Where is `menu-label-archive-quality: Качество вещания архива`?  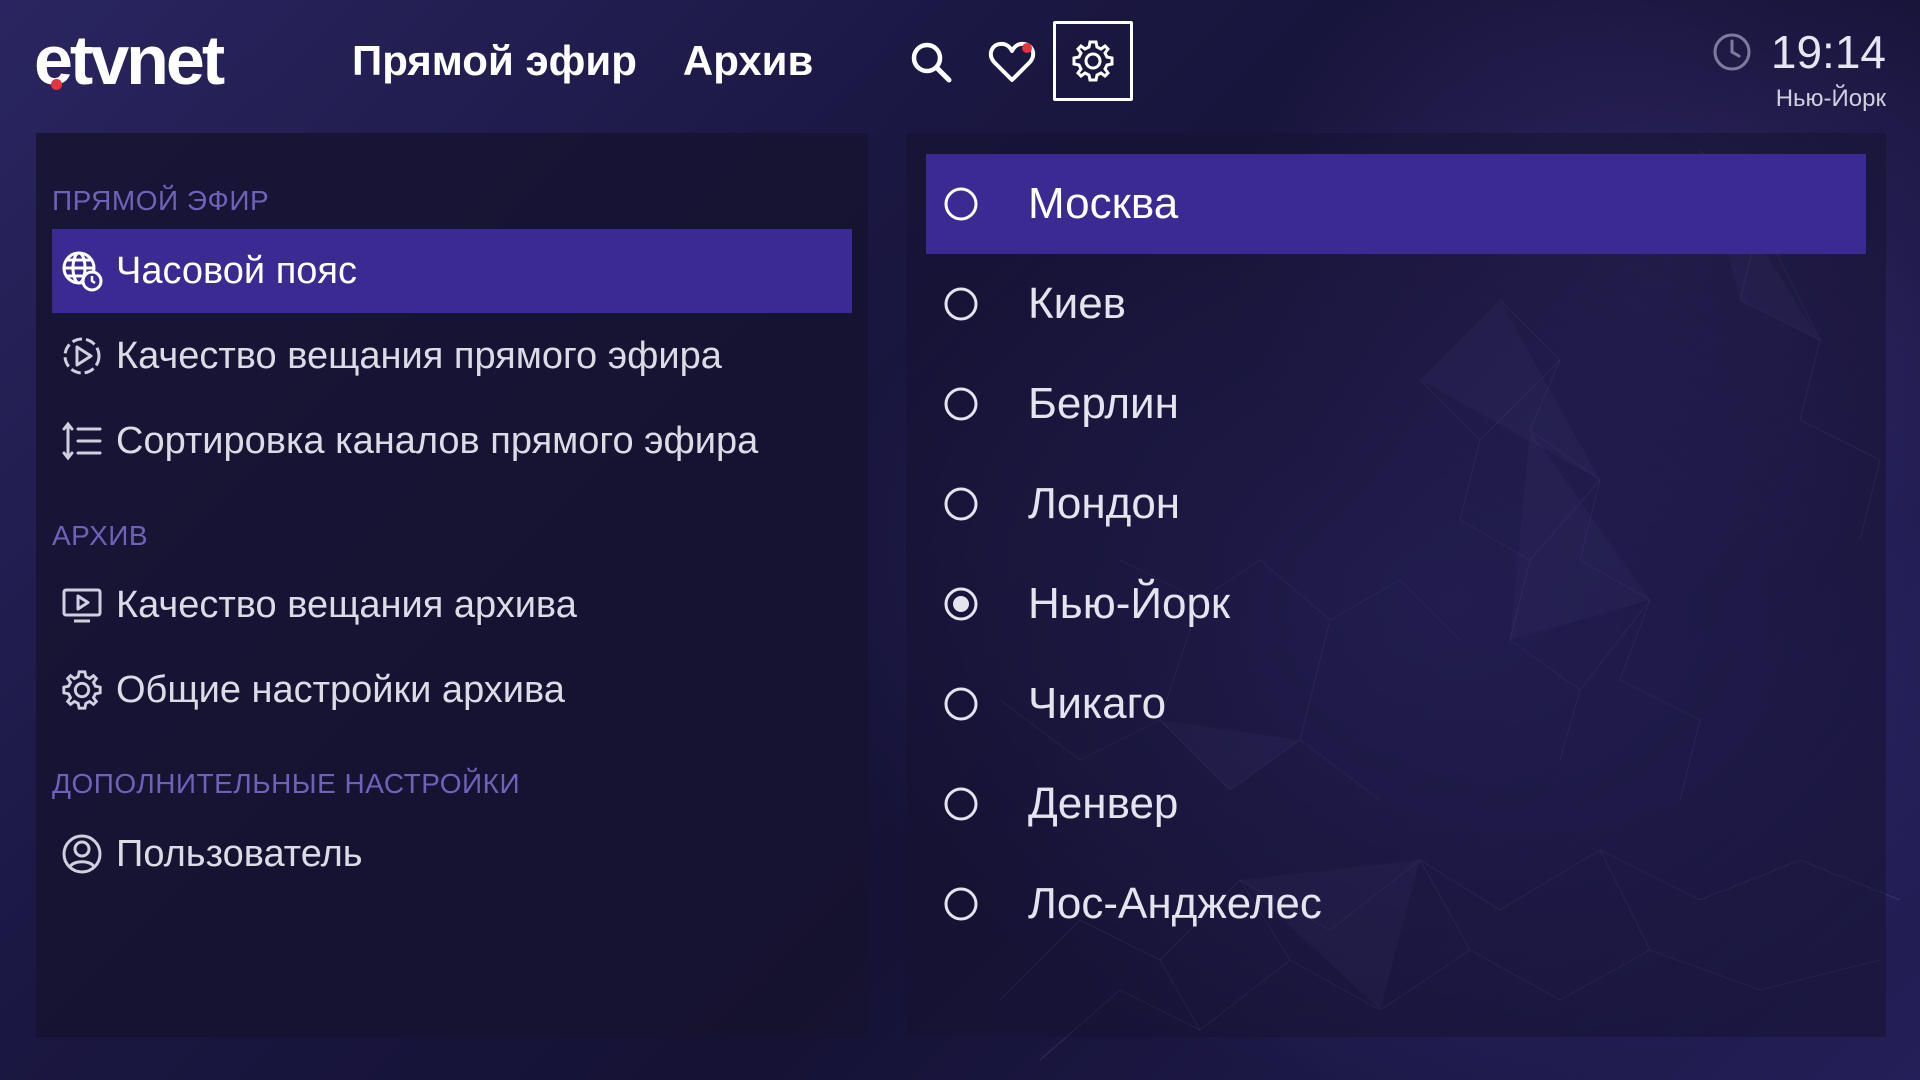 menu-label-archive-quality: Качество вещания архива is located at coordinates (346, 605).